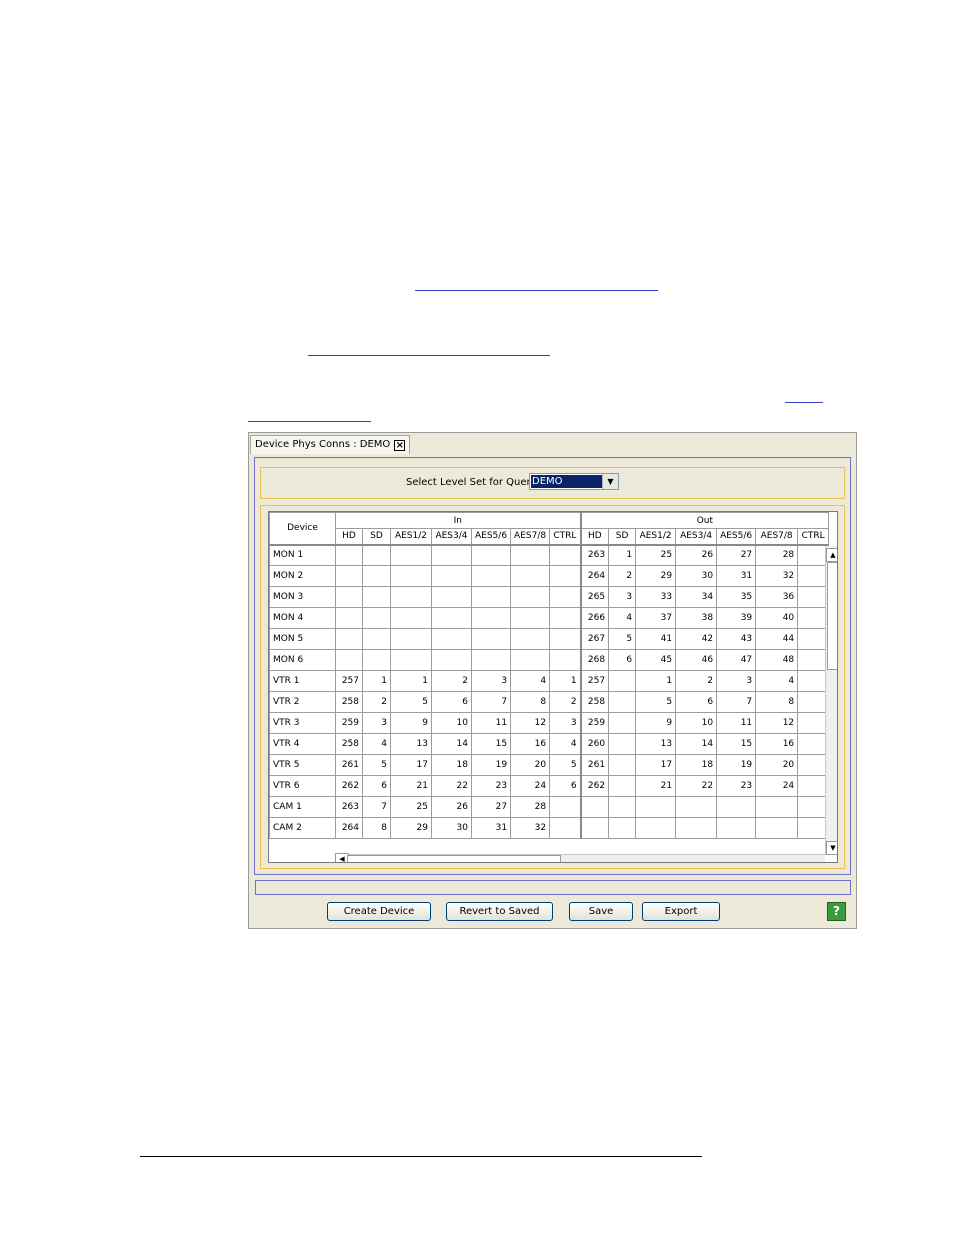 This screenshot has height=1235, width=954. What do you see at coordinates (302, 597) in the screenshot?
I see `device-cell: MON 3` at bounding box center [302, 597].